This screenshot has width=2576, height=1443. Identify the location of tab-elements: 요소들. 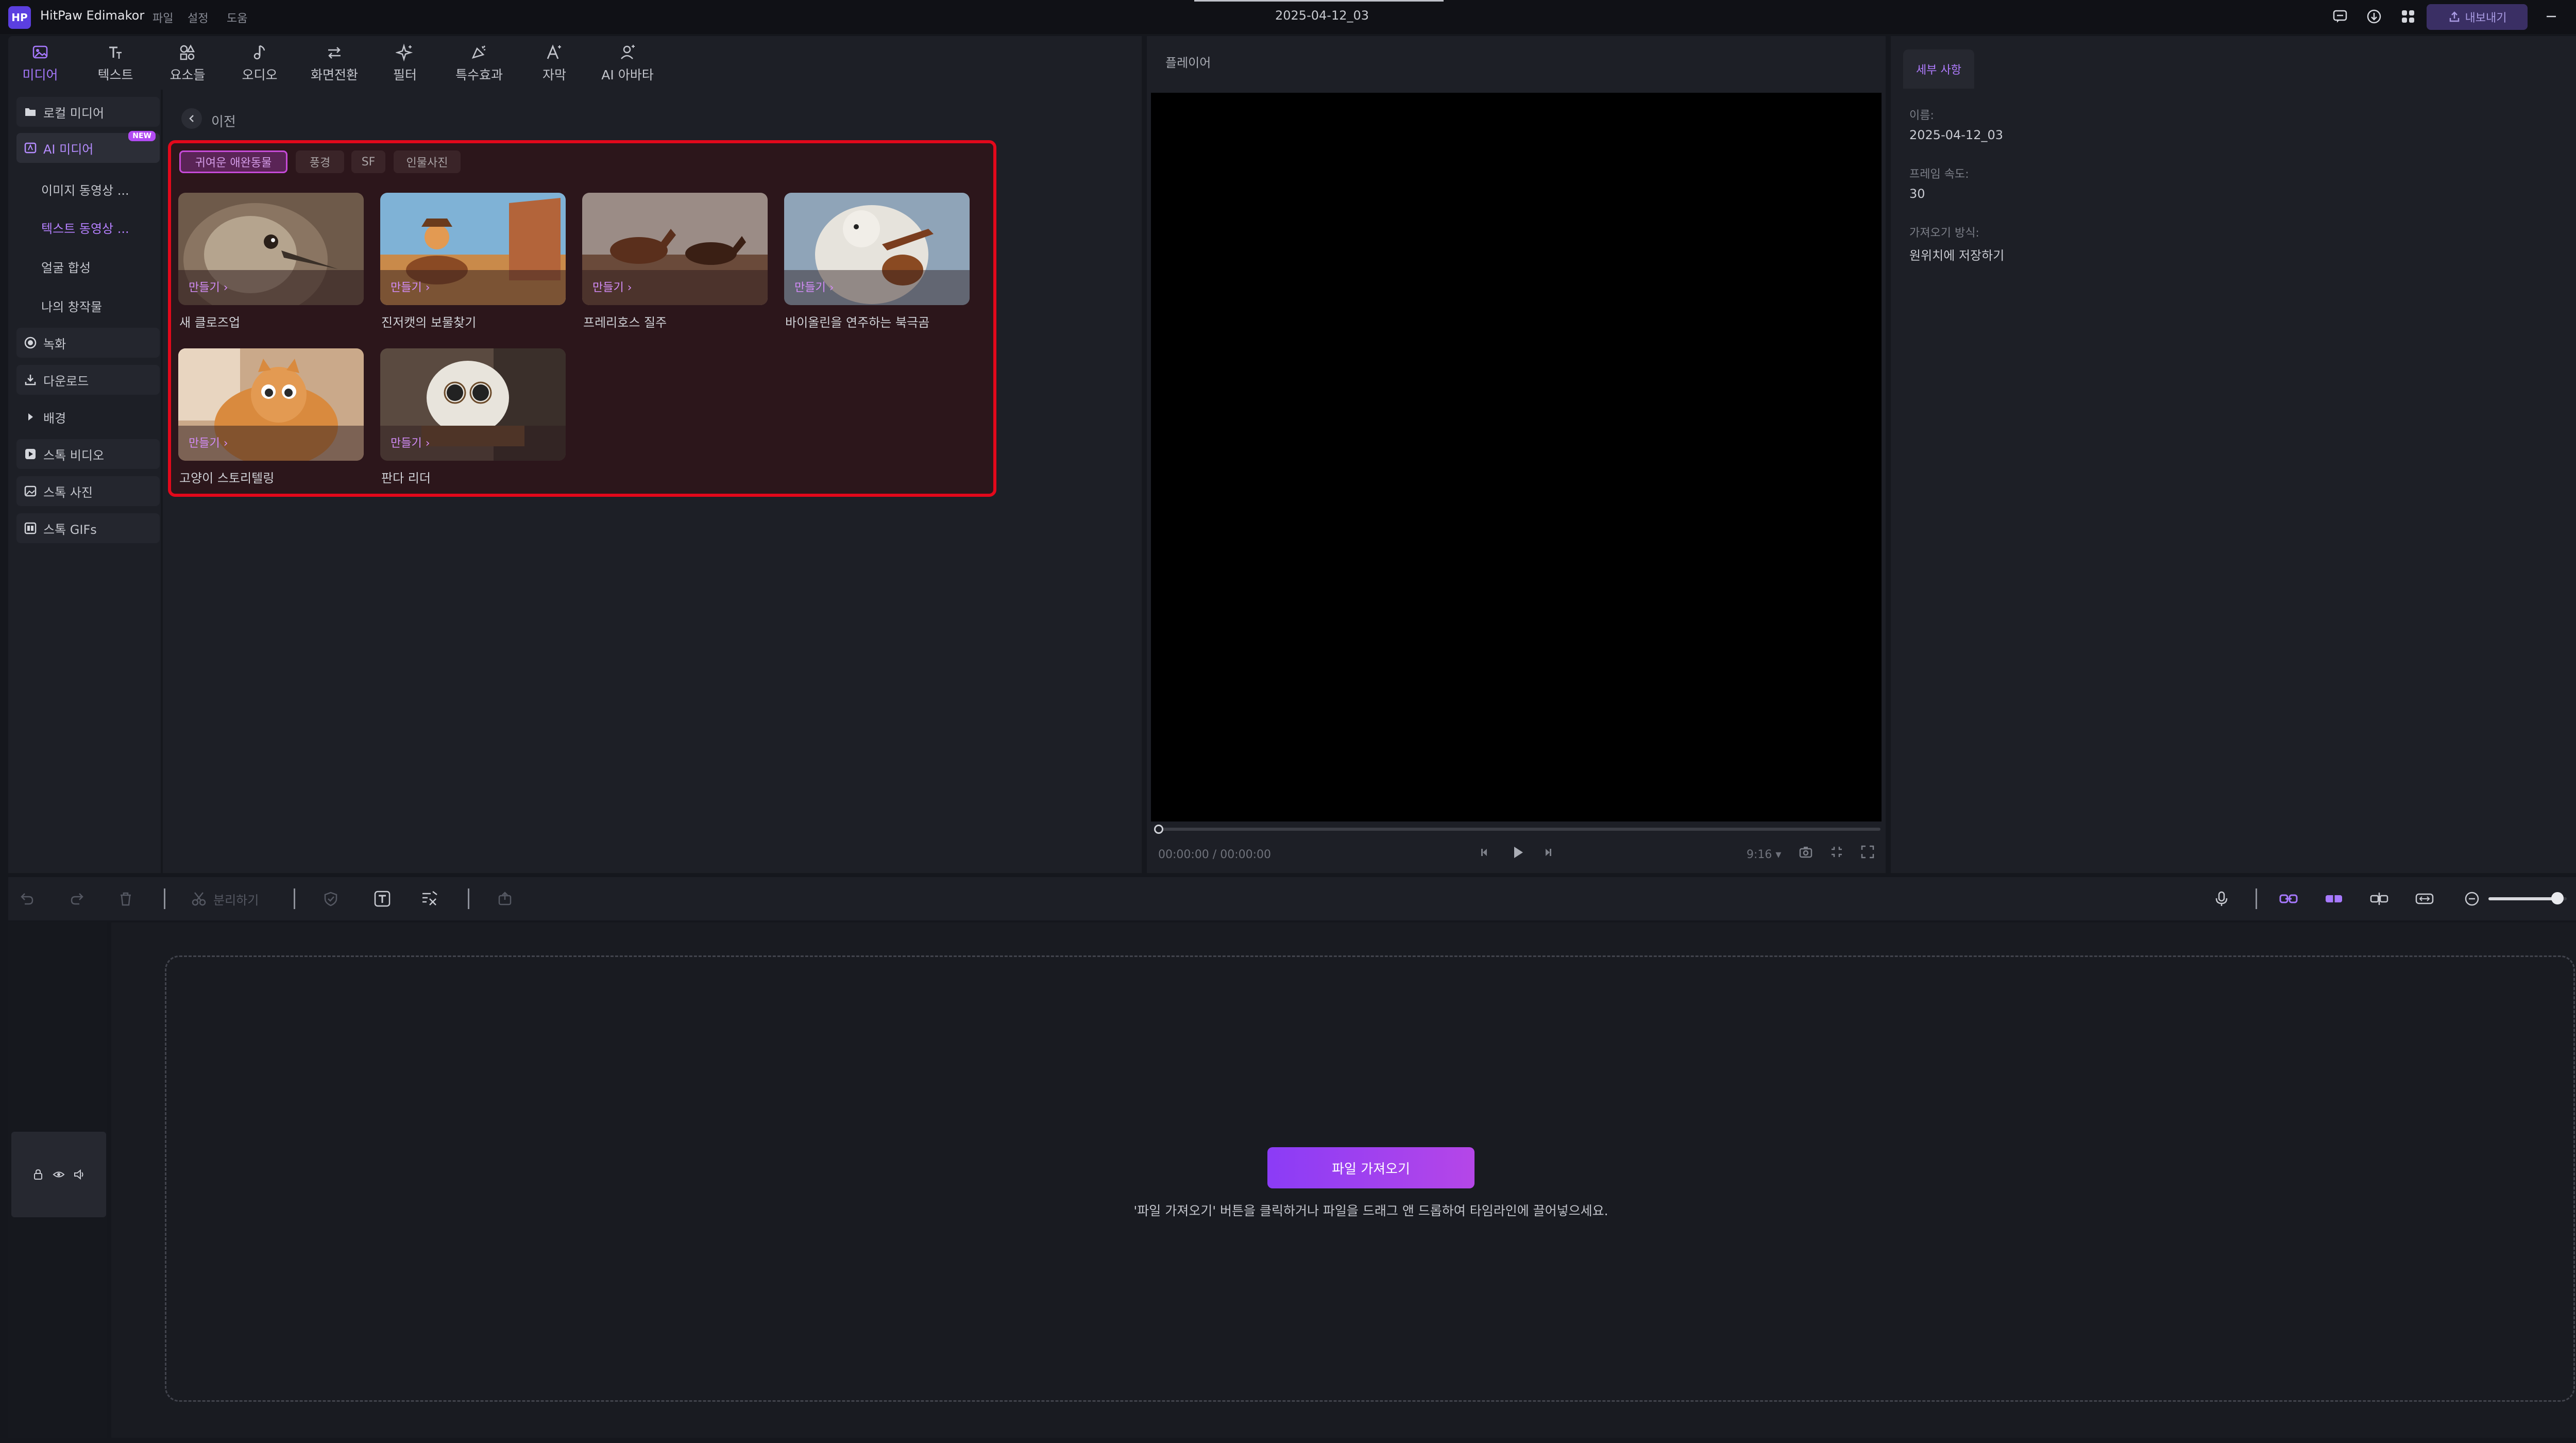
(187, 63).